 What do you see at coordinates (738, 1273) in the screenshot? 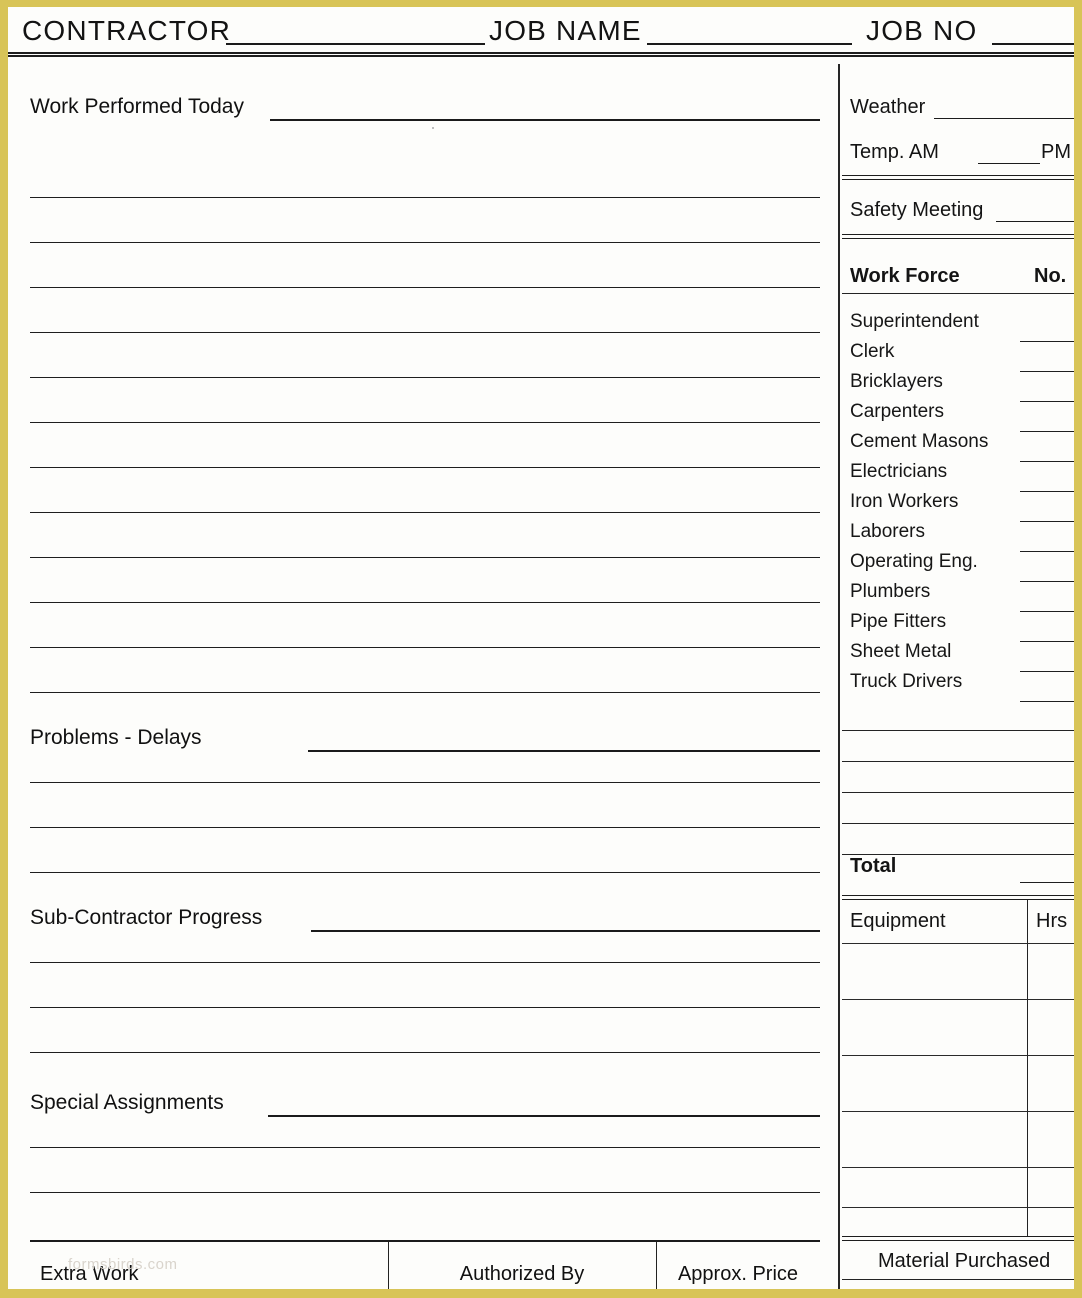
I see `approx-price-label: Approx. Price` at bounding box center [738, 1273].